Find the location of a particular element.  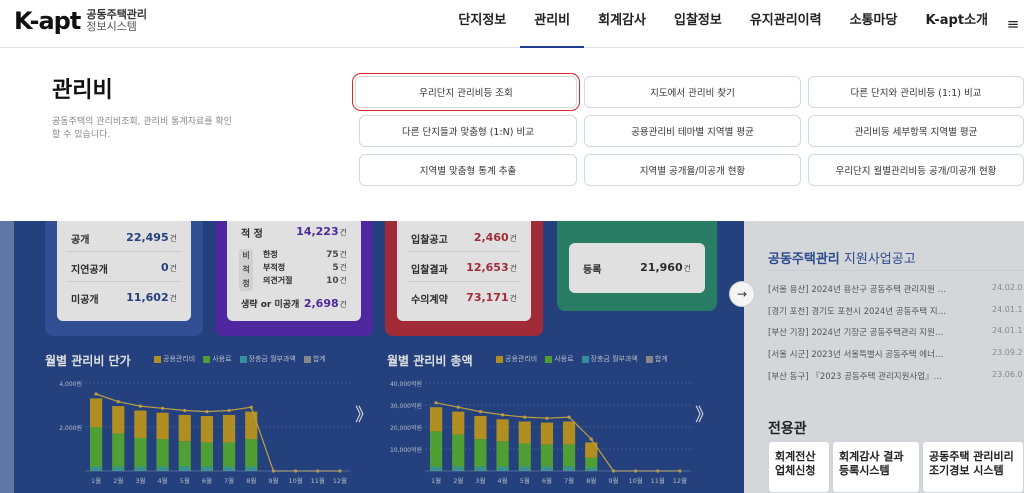

menu-map-fee: 지도에서 관리비 찾기 is located at coordinates (692, 92).